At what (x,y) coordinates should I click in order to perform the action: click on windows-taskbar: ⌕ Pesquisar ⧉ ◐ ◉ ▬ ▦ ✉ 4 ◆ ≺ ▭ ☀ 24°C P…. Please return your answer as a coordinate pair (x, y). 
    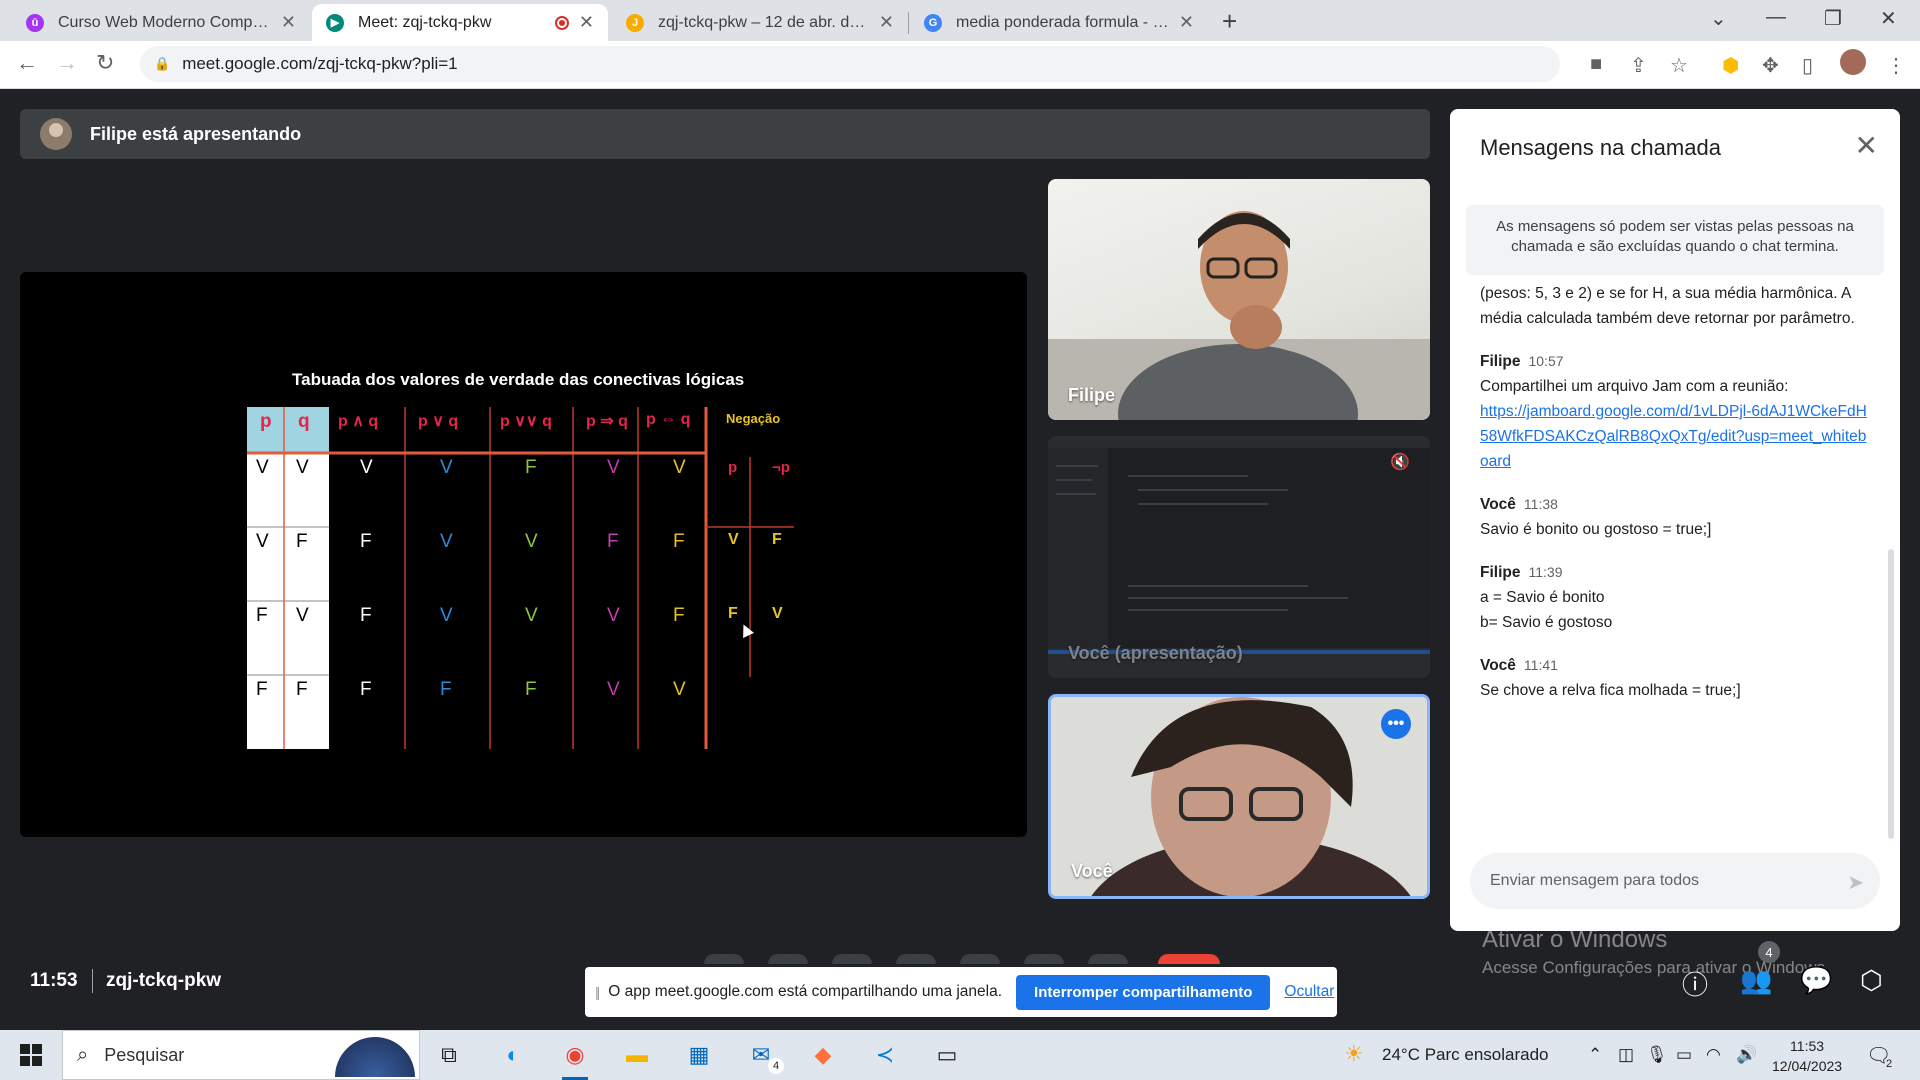
    Looking at the image, I should click on (960, 1055).